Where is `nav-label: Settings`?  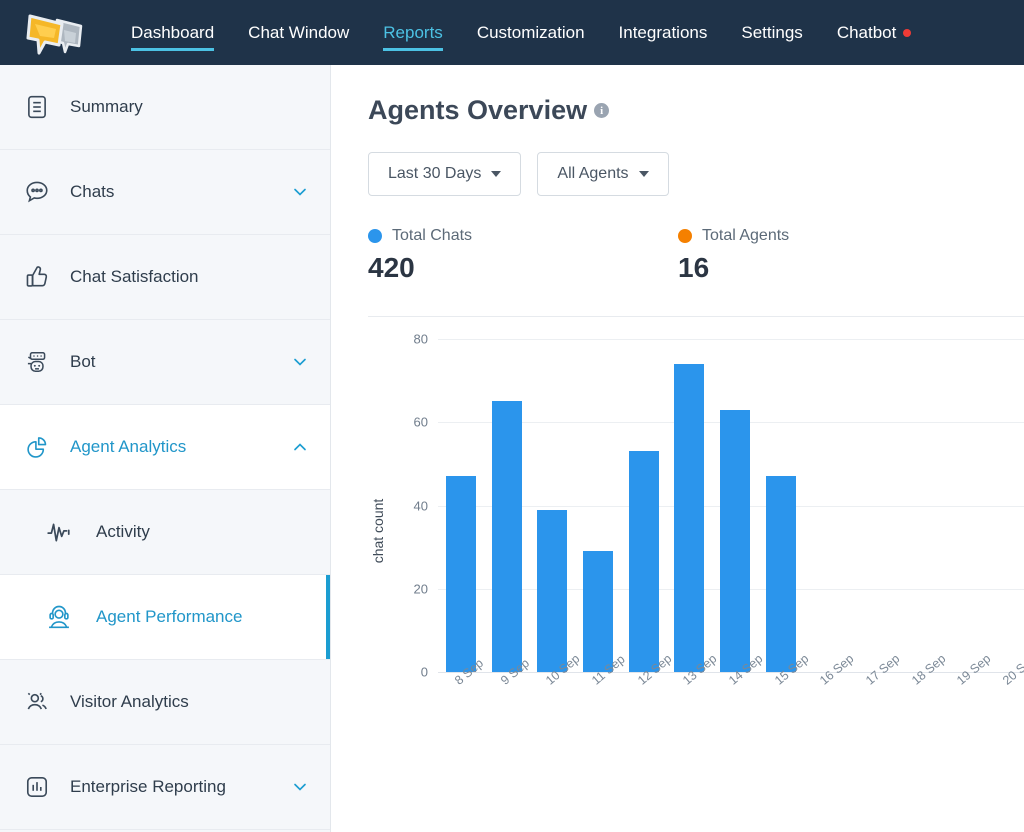 nav-label: Settings is located at coordinates (772, 32).